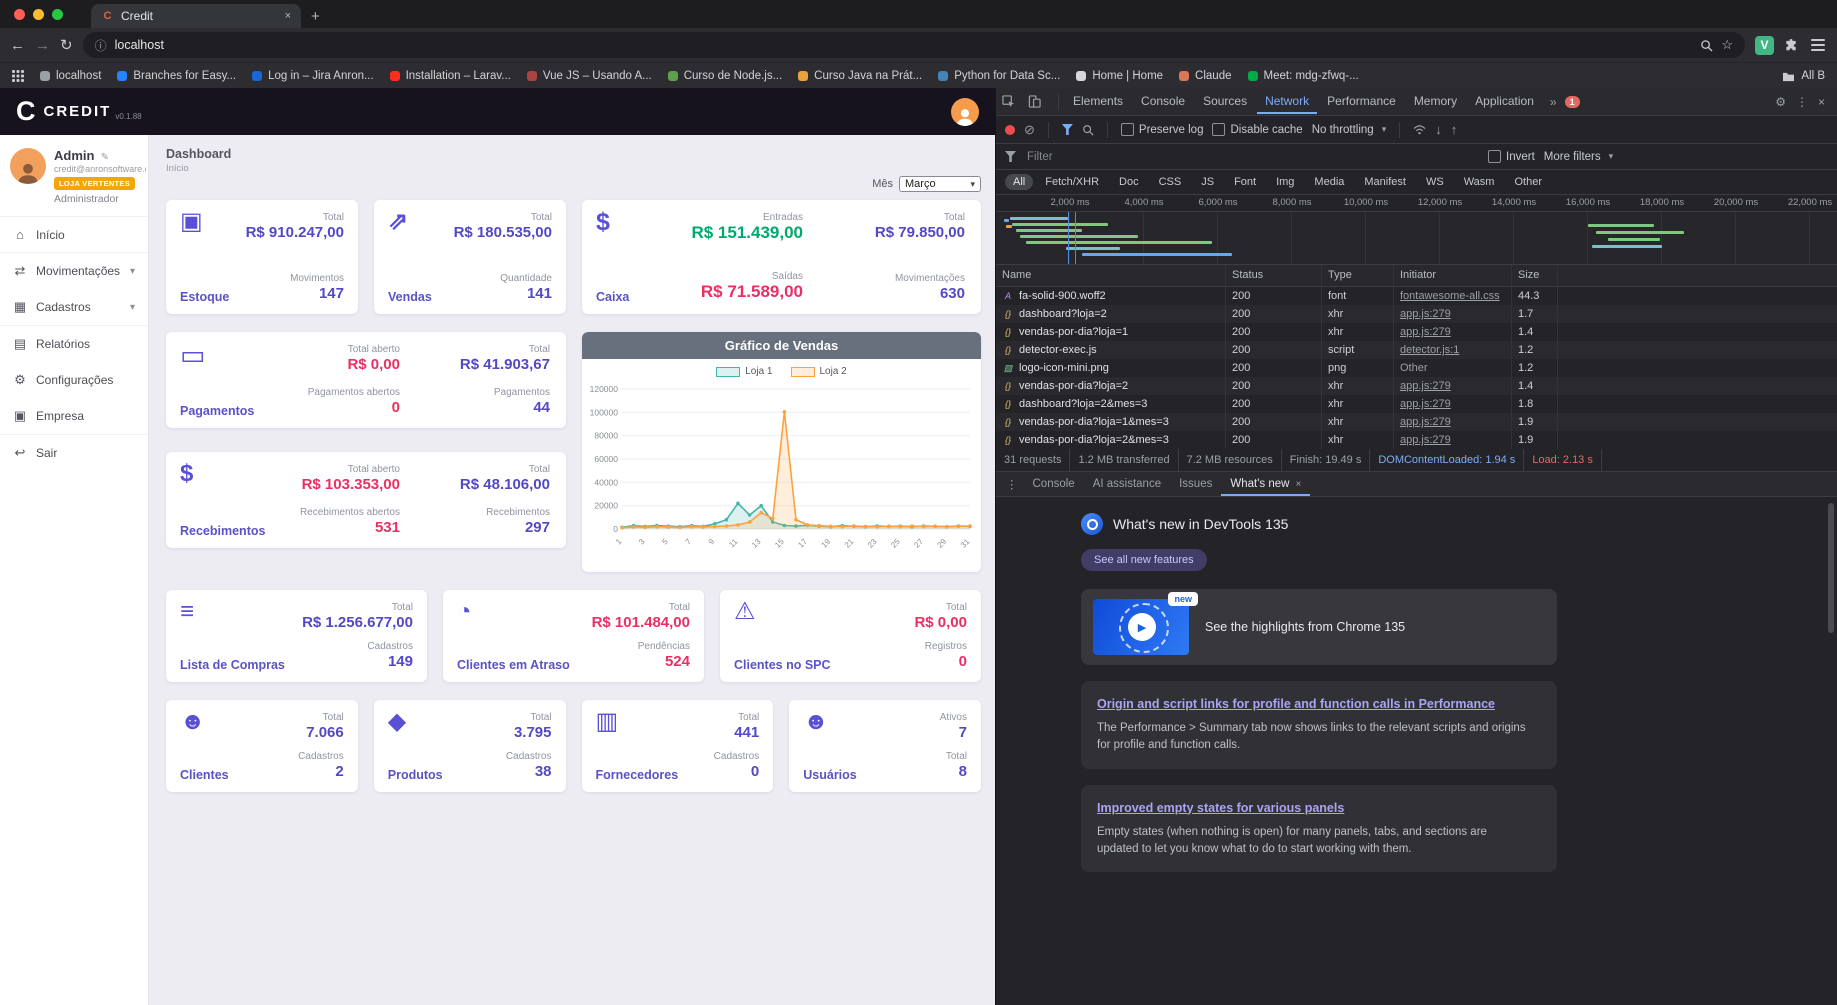 Image resolution: width=1837 pixels, height=1005 pixels. What do you see at coordinates (74, 416) in the screenshot?
I see `sidebar-item: ▣ Empresa` at bounding box center [74, 416].